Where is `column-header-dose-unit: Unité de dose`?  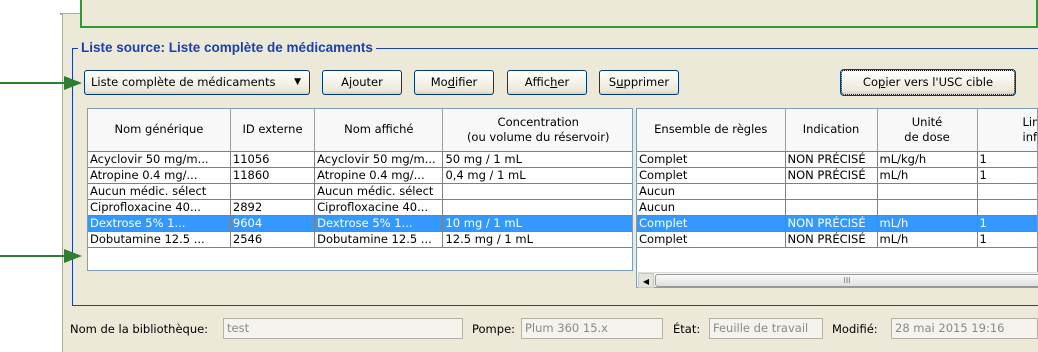 column-header-dose-unit: Unité de dose is located at coordinates (927, 130).